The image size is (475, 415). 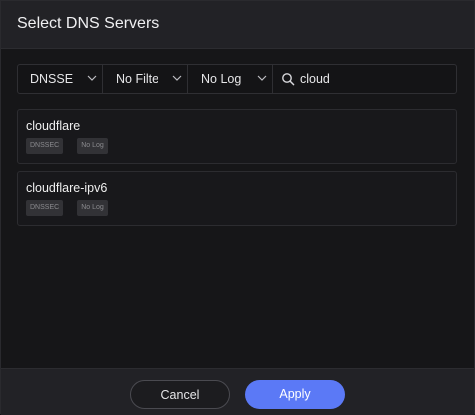 What do you see at coordinates (375, 79) in the screenshot?
I see `search-input` at bounding box center [375, 79].